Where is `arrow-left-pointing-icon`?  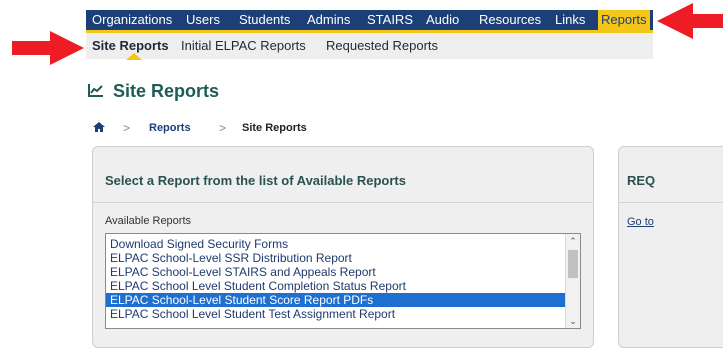 arrow-left-pointing-icon is located at coordinates (690, 21).